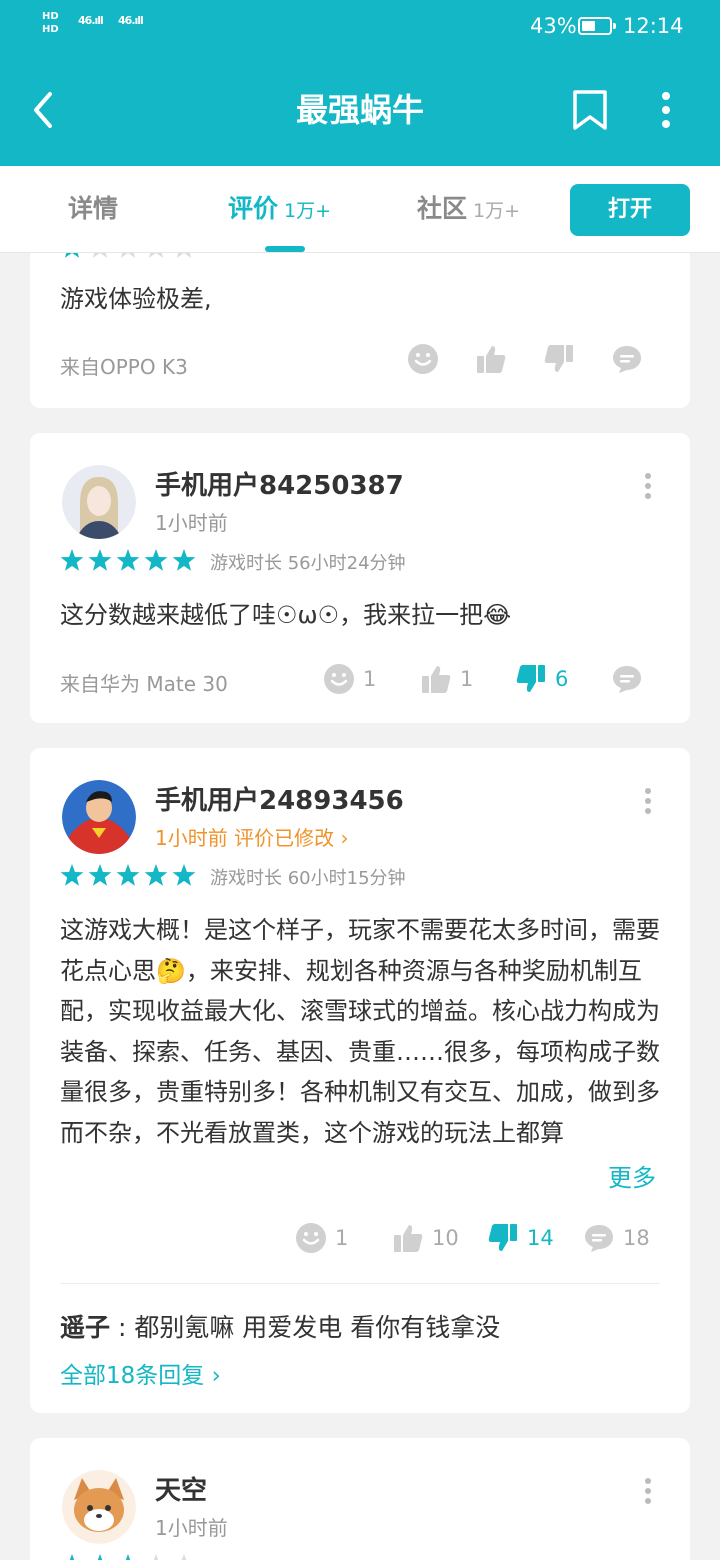 The height and width of the screenshot is (1560, 720). Describe the element at coordinates (85, 1327) in the screenshot. I see `reply-user: 遥子` at that location.